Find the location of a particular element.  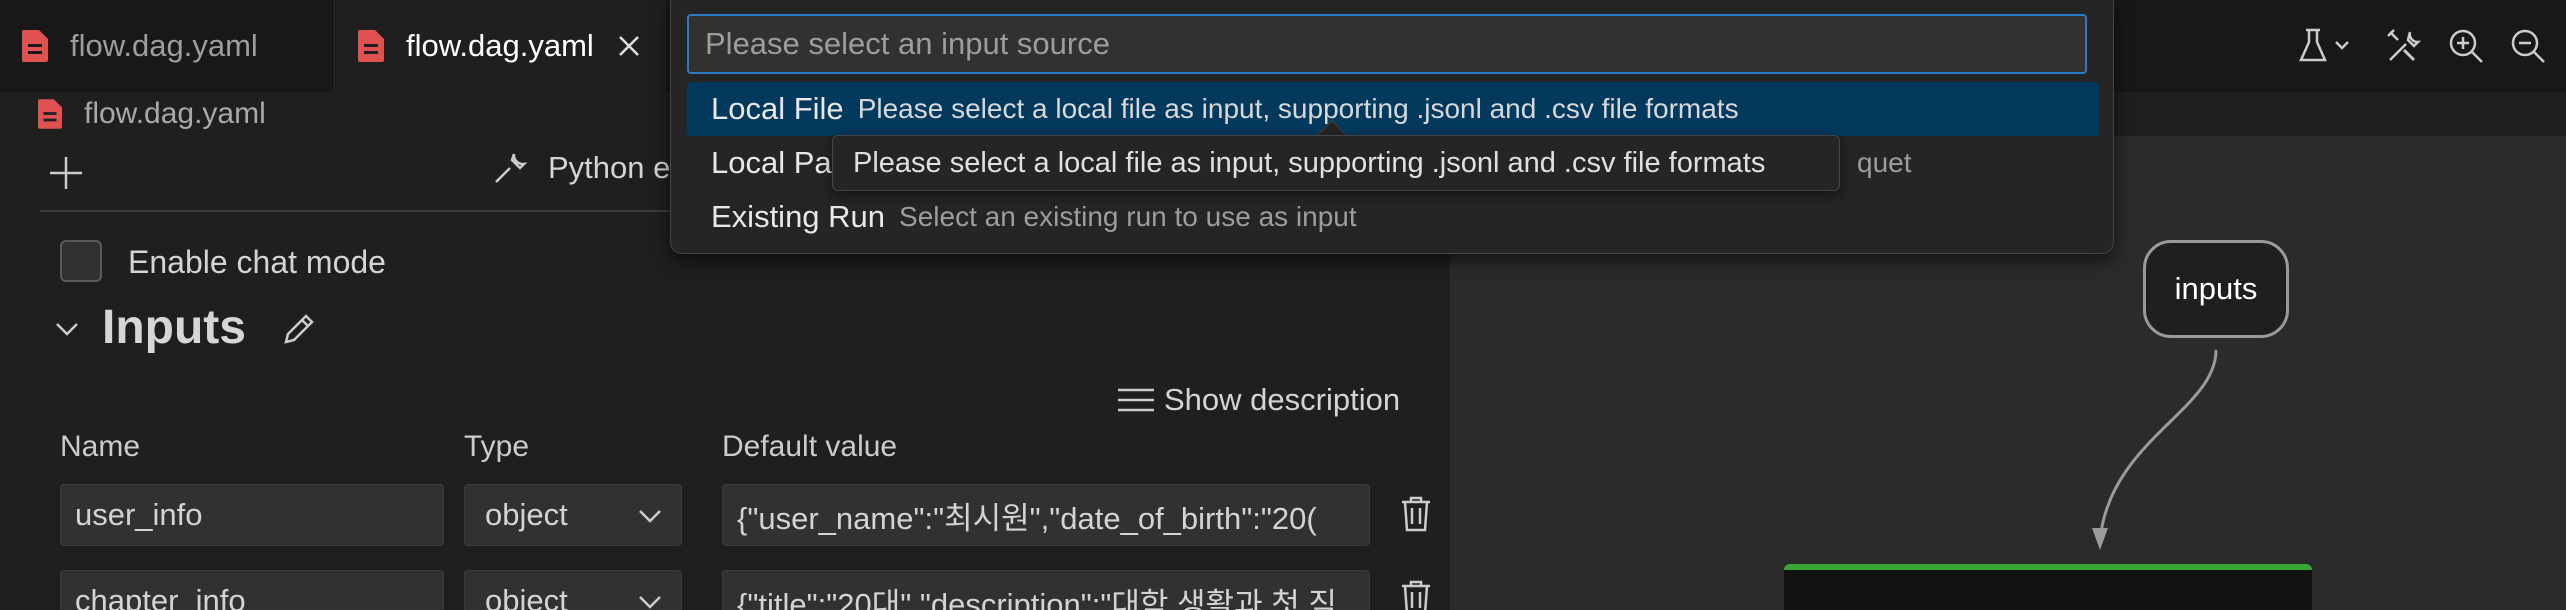

quickpick-item-label: Local Pa is located at coordinates (771, 162).